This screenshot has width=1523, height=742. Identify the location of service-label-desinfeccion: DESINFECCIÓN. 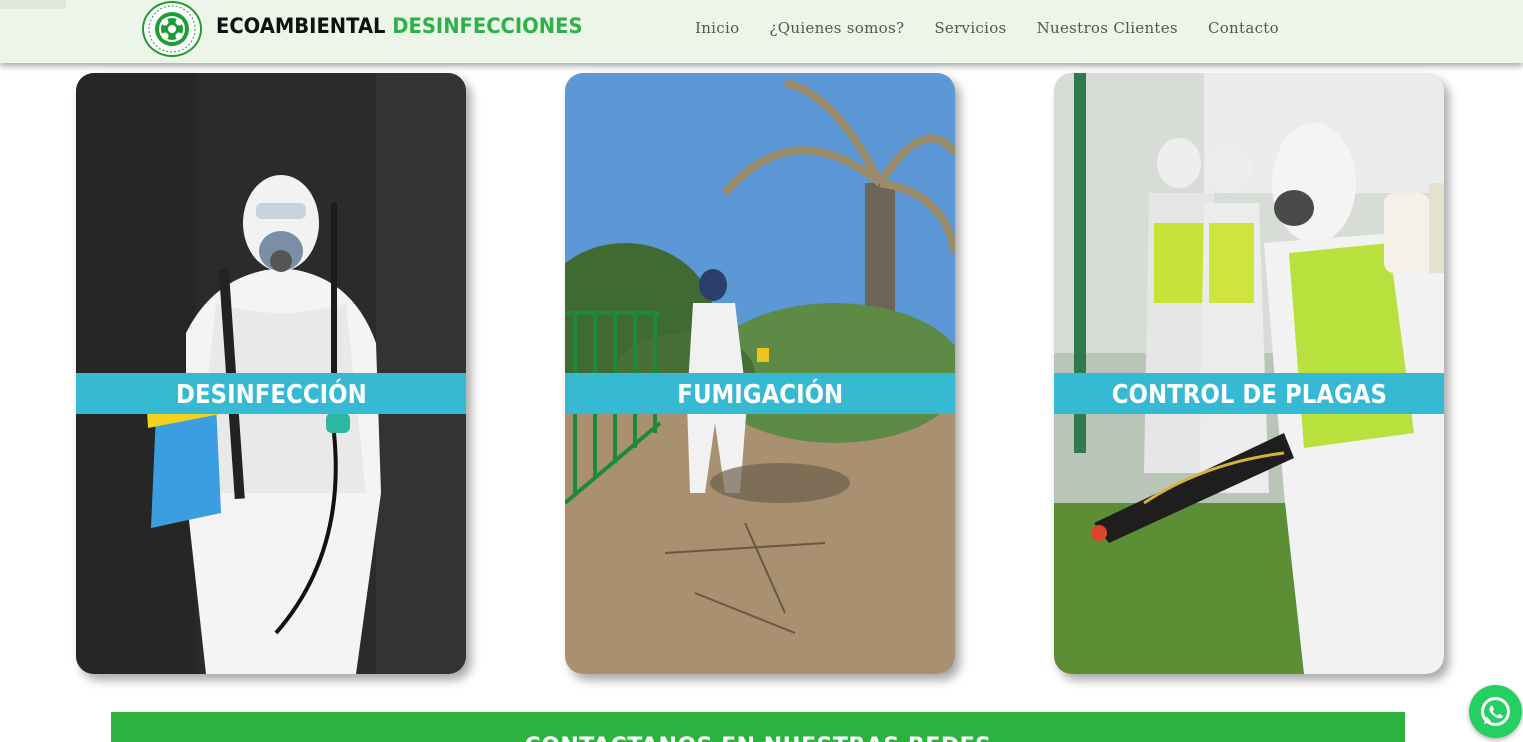
(271, 393).